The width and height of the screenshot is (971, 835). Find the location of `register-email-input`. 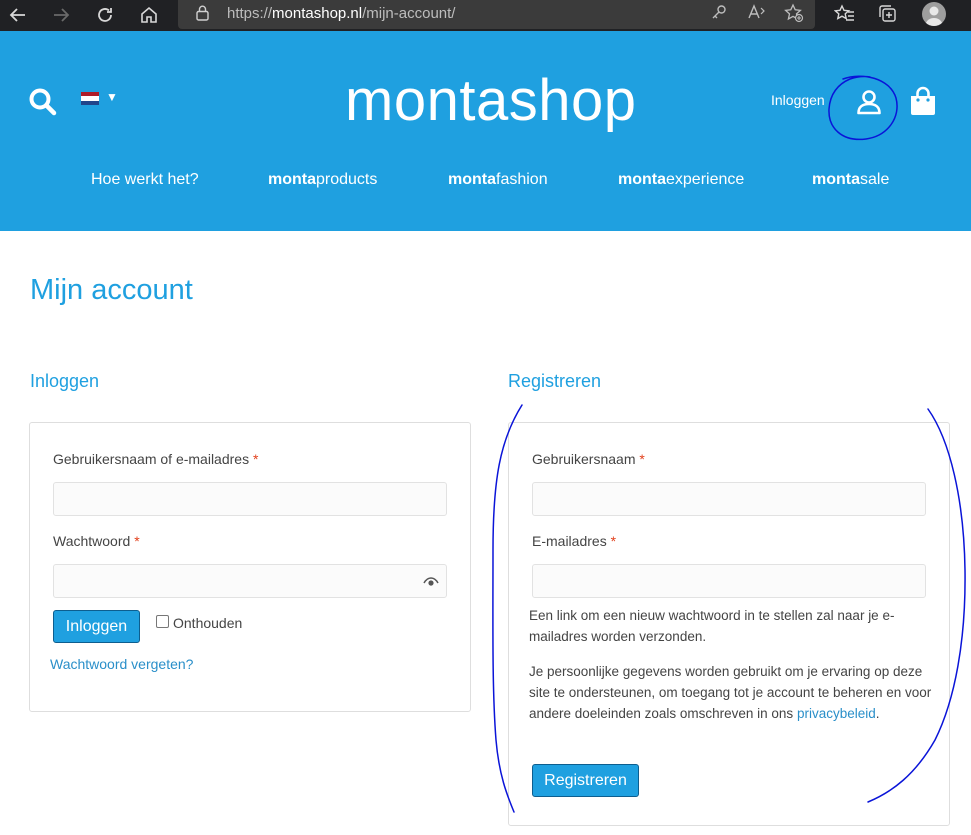

register-email-input is located at coordinates (729, 581).